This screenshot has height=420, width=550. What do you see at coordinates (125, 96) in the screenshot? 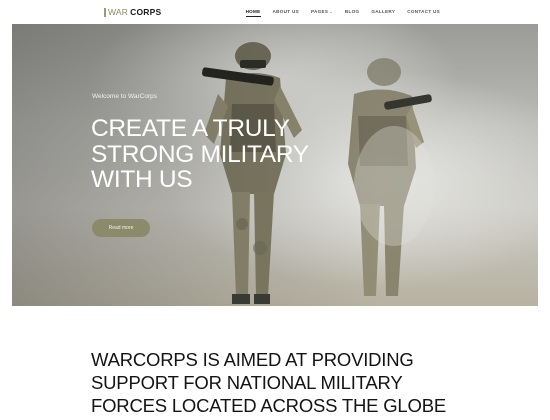
I see `hero-eyebrow: Welcome to WarCorps` at bounding box center [125, 96].